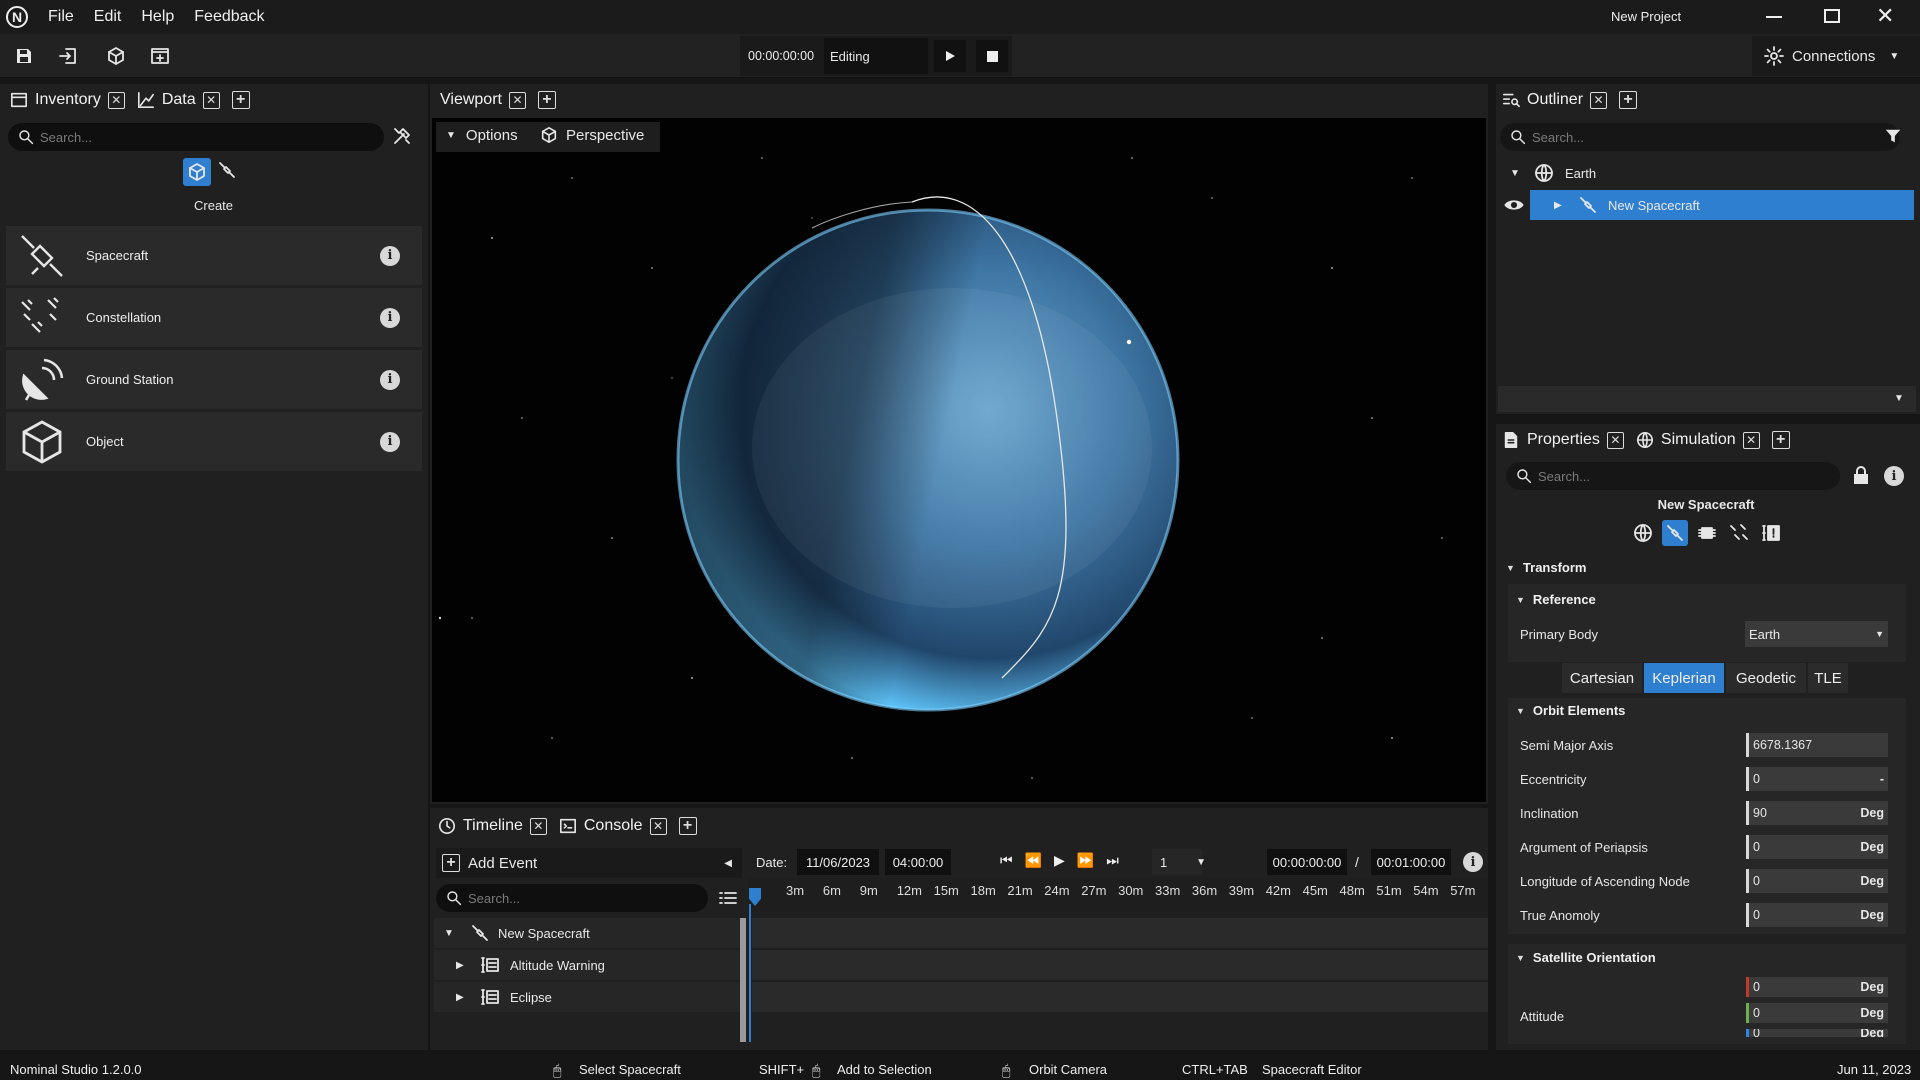 Image resolution: width=1920 pixels, height=1080 pixels. Describe the element at coordinates (838, 862) in the screenshot. I see `date-field: 11/06/2023` at that location.